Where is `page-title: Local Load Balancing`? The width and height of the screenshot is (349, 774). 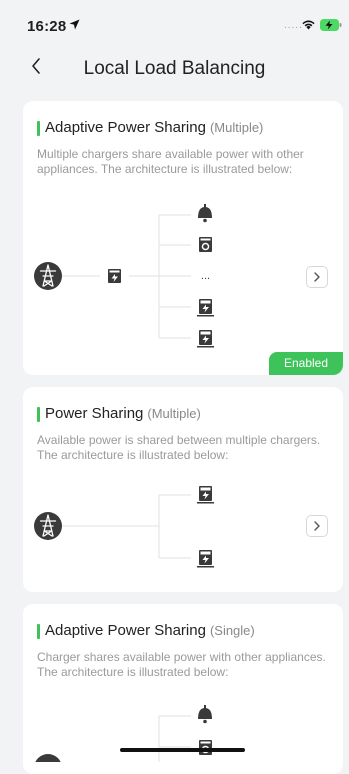 page-title: Local Load Balancing is located at coordinates (174, 68).